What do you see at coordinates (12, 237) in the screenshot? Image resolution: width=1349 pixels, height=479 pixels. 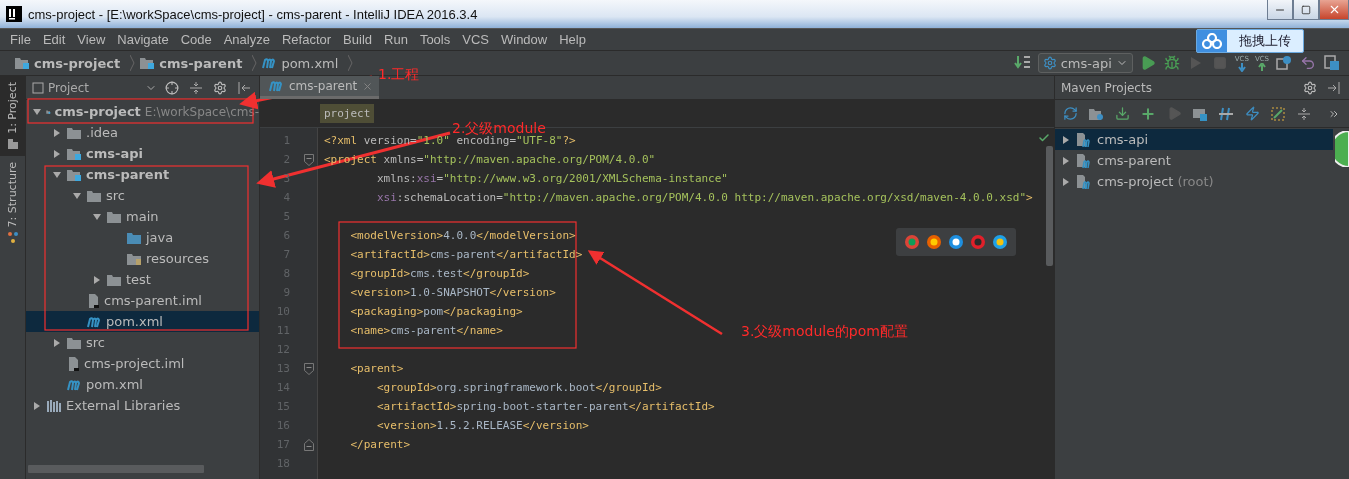 I see `structure-icon` at bounding box center [12, 237].